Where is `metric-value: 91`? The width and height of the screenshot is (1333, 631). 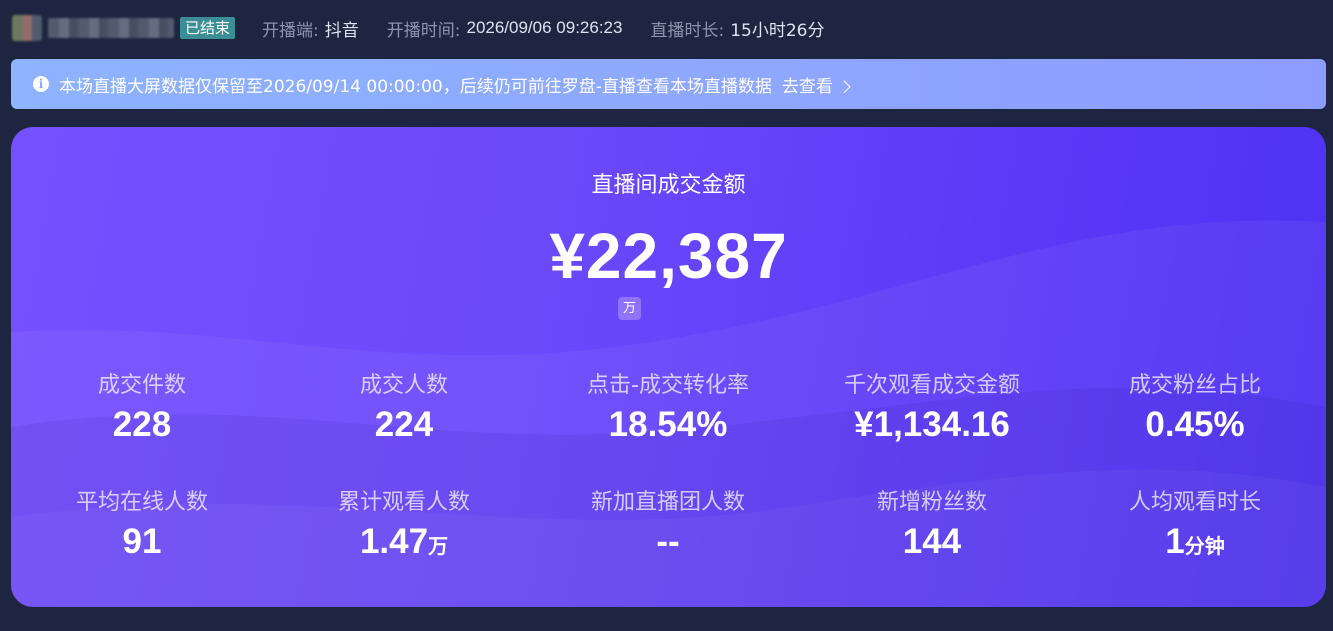 metric-value: 91 is located at coordinates (142, 541).